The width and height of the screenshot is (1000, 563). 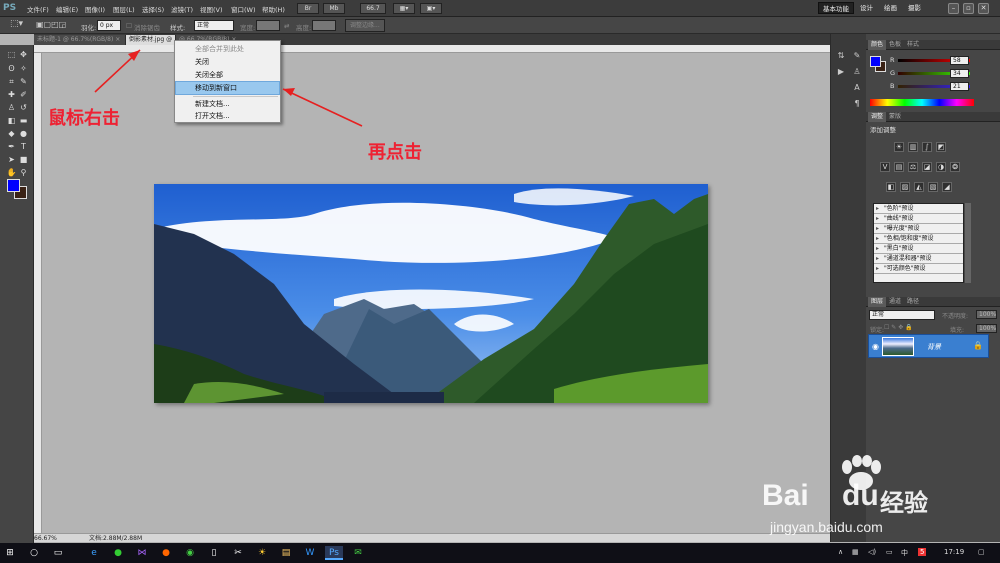 I want to click on history-panel-icon: ⇅, so click(x=841, y=55).